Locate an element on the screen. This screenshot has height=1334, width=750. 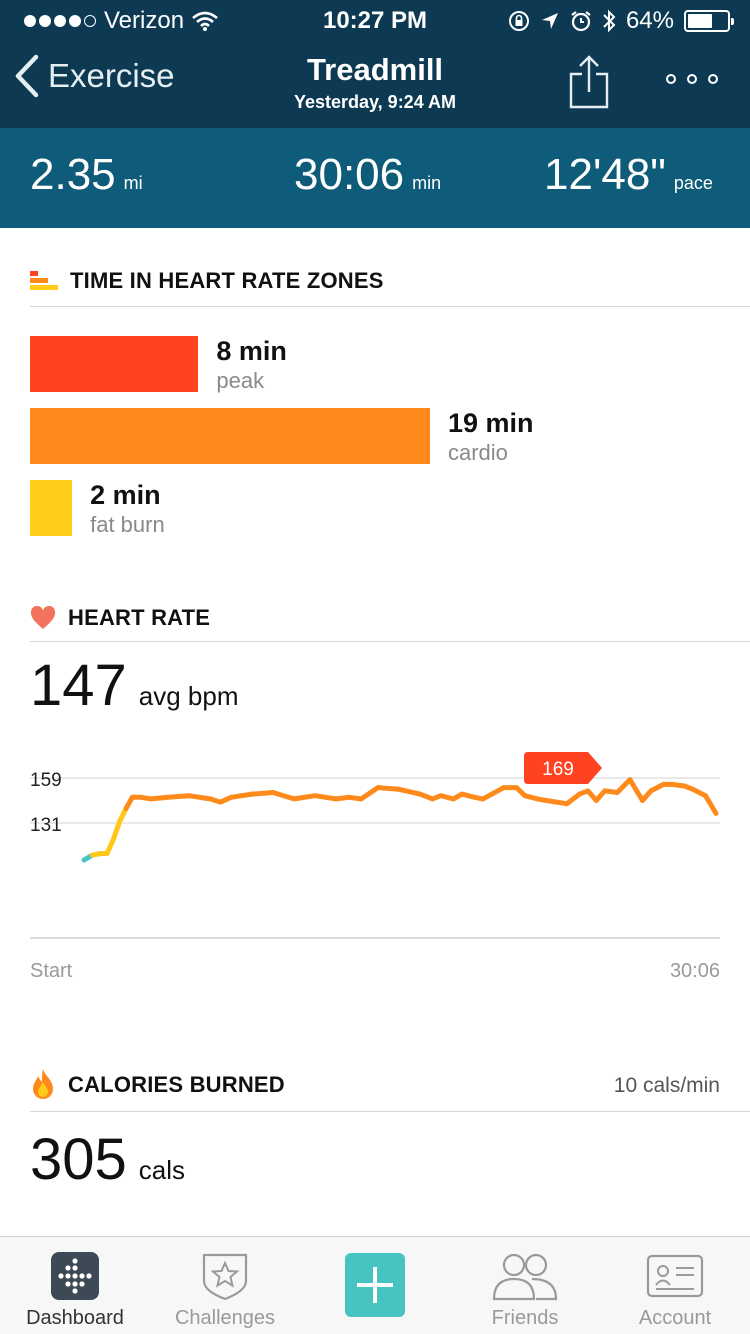
pace-stat: 12'48" pace is located at coordinates (628, 175).